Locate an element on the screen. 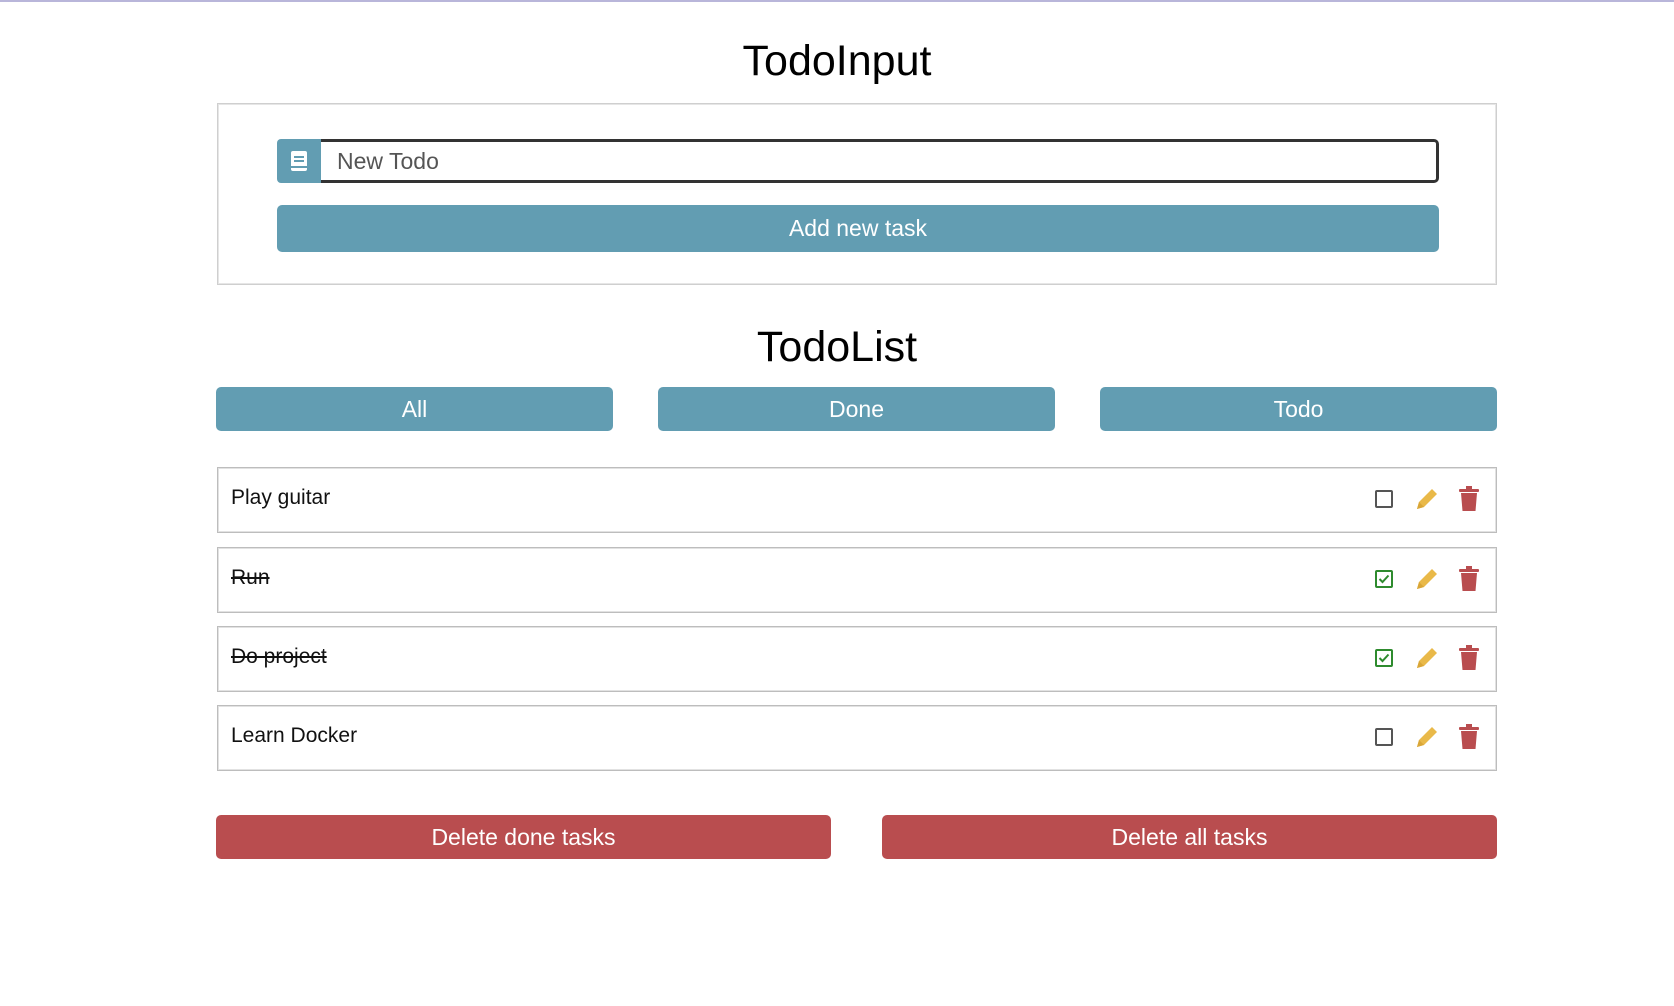 The image size is (1674, 1006). task-row: Learn Docker is located at coordinates (857, 738).